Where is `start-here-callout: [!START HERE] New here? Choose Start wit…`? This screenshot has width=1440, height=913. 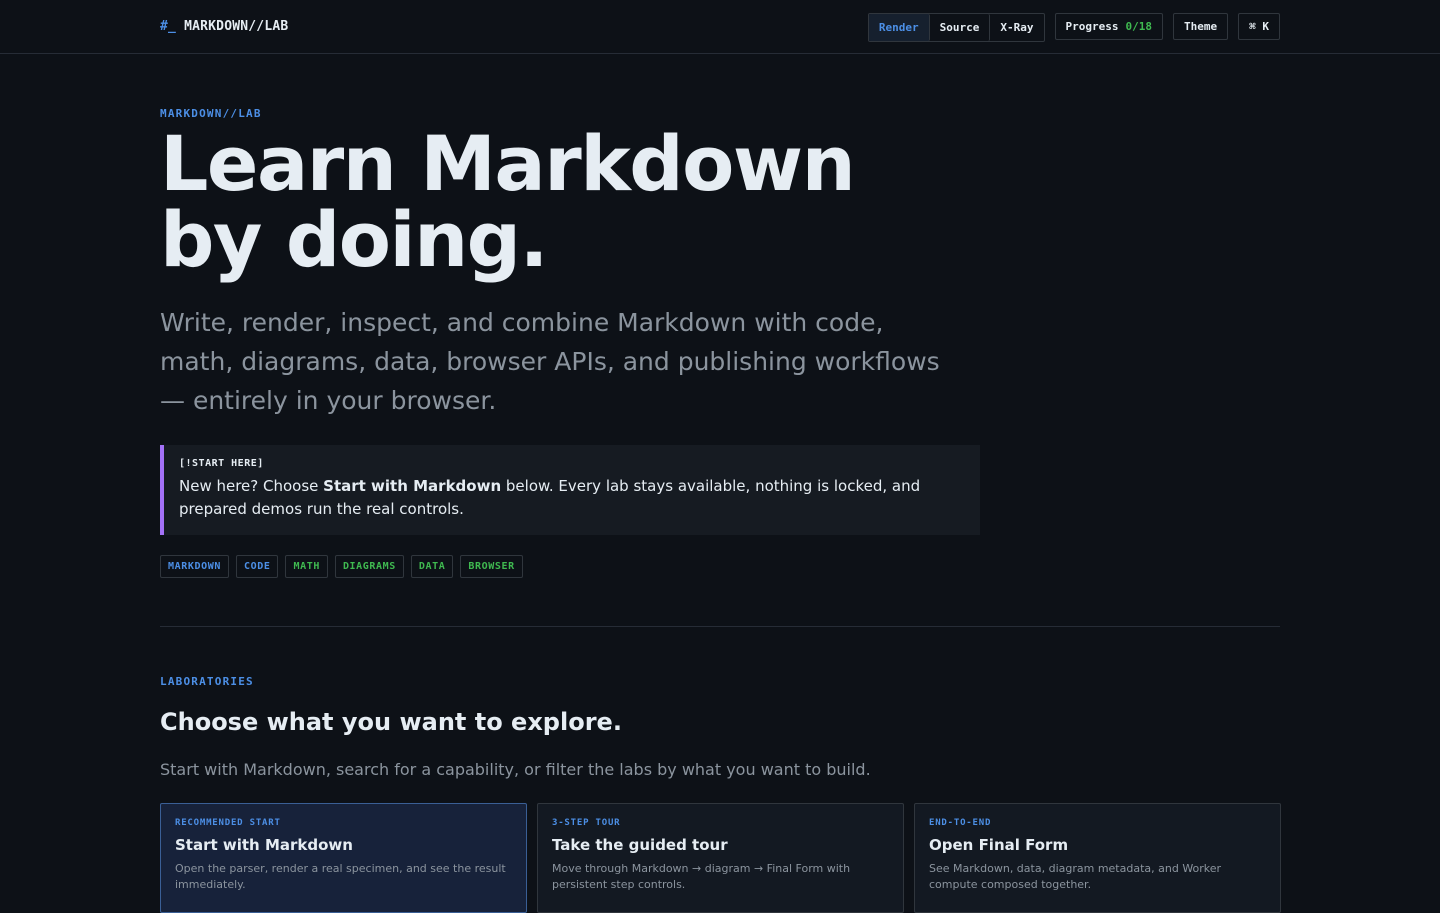
start-here-callout: [!START HERE] New here? Choose Start wit… is located at coordinates (570, 490).